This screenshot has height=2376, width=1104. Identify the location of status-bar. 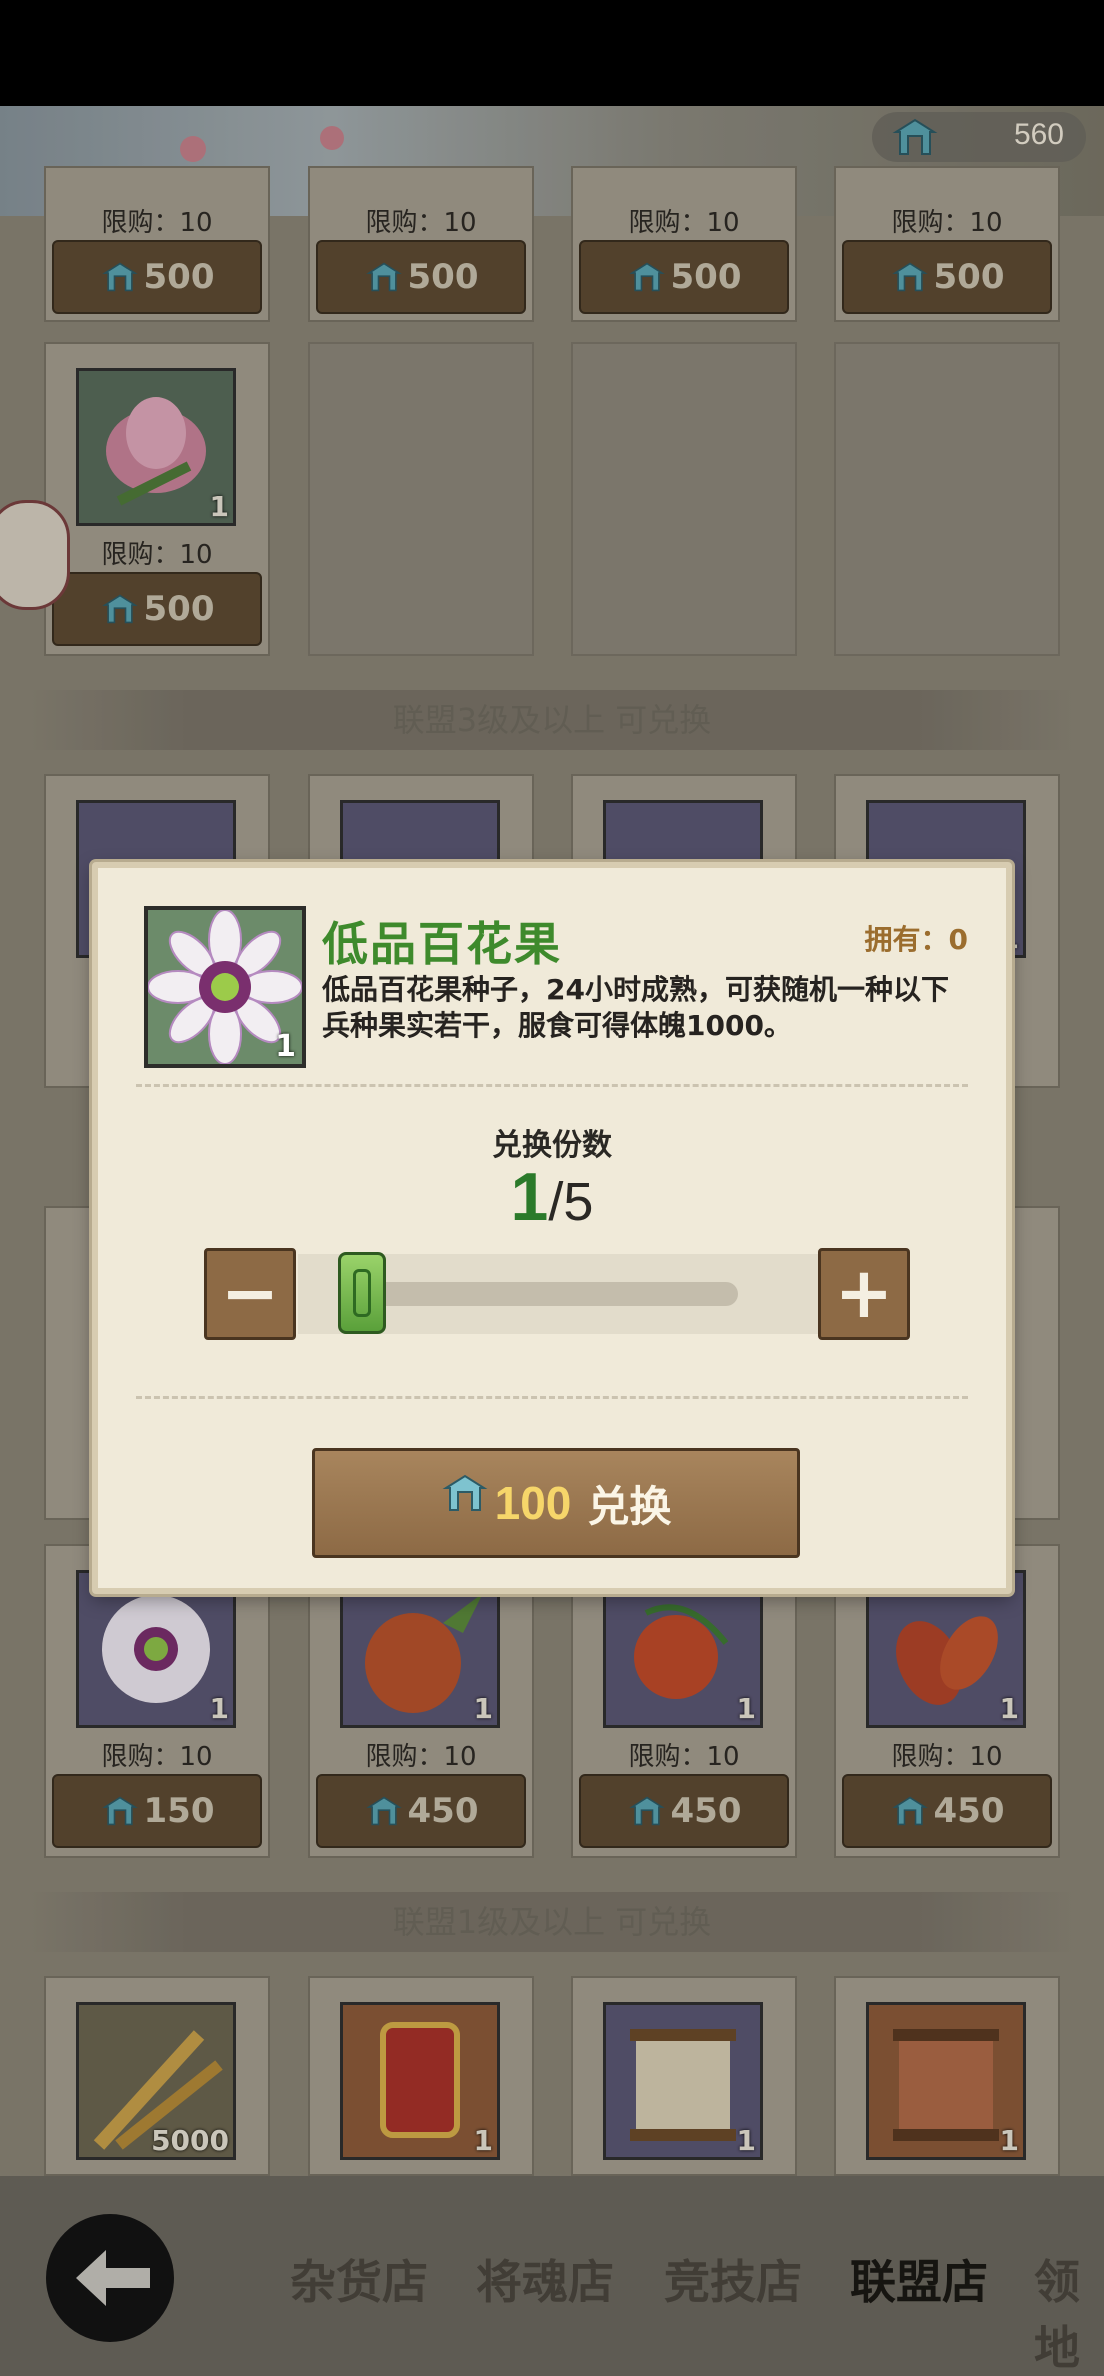
(552, 53).